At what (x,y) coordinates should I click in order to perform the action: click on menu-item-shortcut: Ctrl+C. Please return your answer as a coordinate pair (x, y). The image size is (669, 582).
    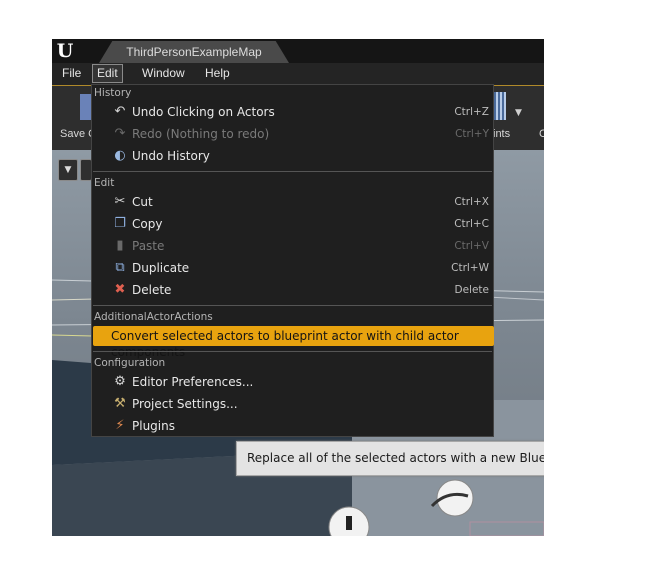
    Looking at the image, I should click on (471, 224).